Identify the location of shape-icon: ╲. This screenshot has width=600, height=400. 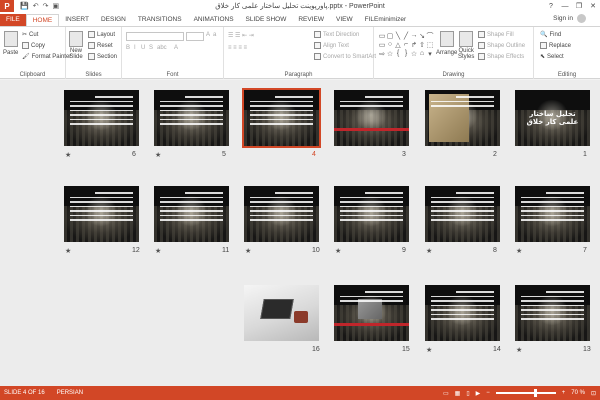
(398, 35).